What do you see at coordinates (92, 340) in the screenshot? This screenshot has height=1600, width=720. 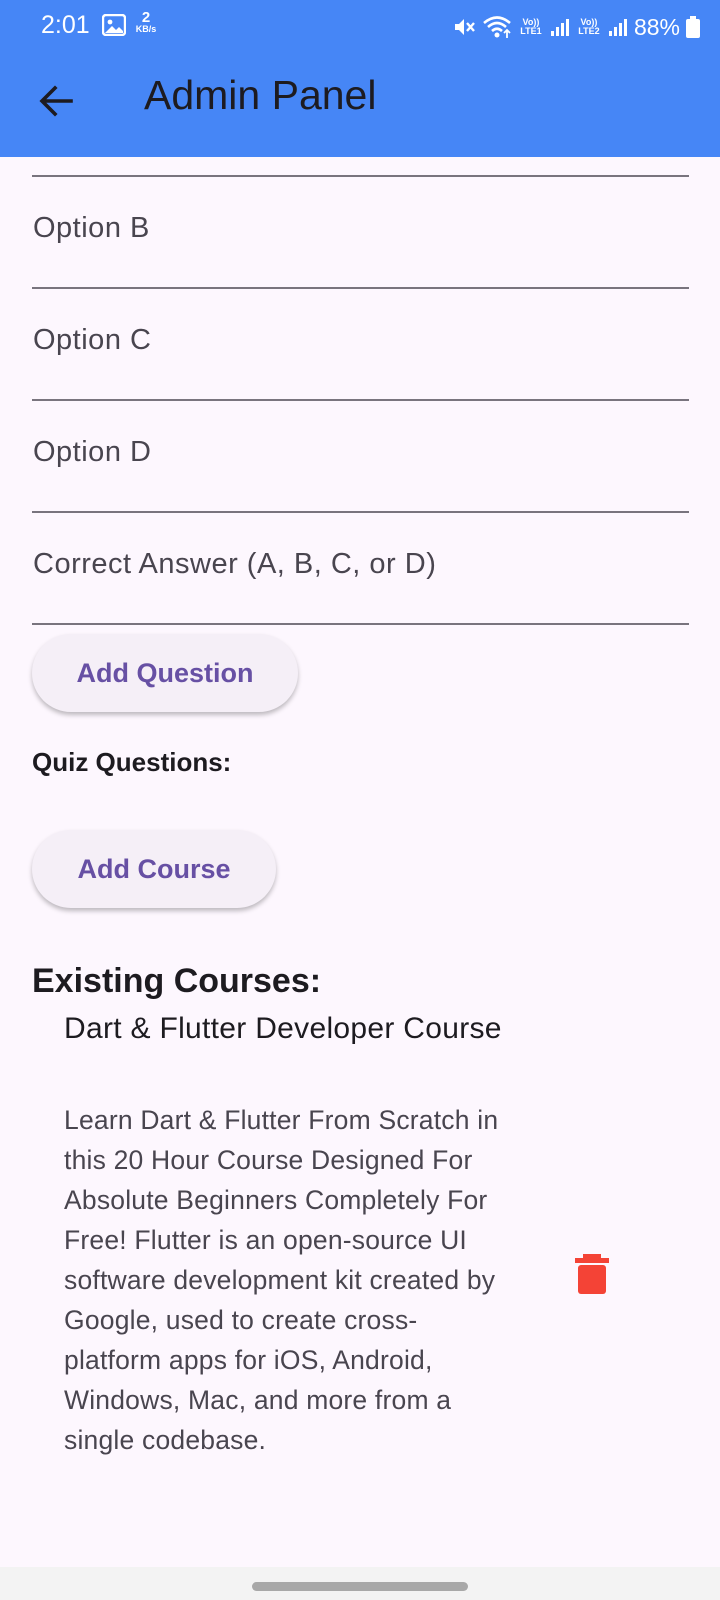 I see `option-c-label: Option C` at bounding box center [92, 340].